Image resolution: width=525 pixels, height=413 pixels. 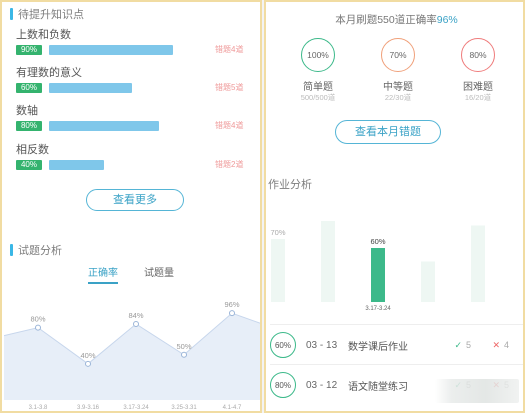 What do you see at coordinates (29, 49) in the screenshot?
I see `accuracy-badge: 90%` at bounding box center [29, 49].